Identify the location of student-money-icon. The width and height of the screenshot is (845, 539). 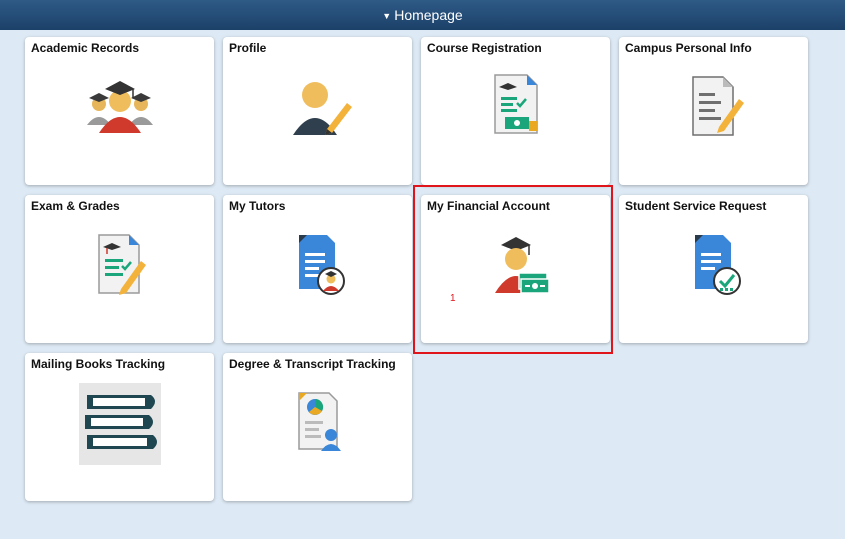
(516, 264).